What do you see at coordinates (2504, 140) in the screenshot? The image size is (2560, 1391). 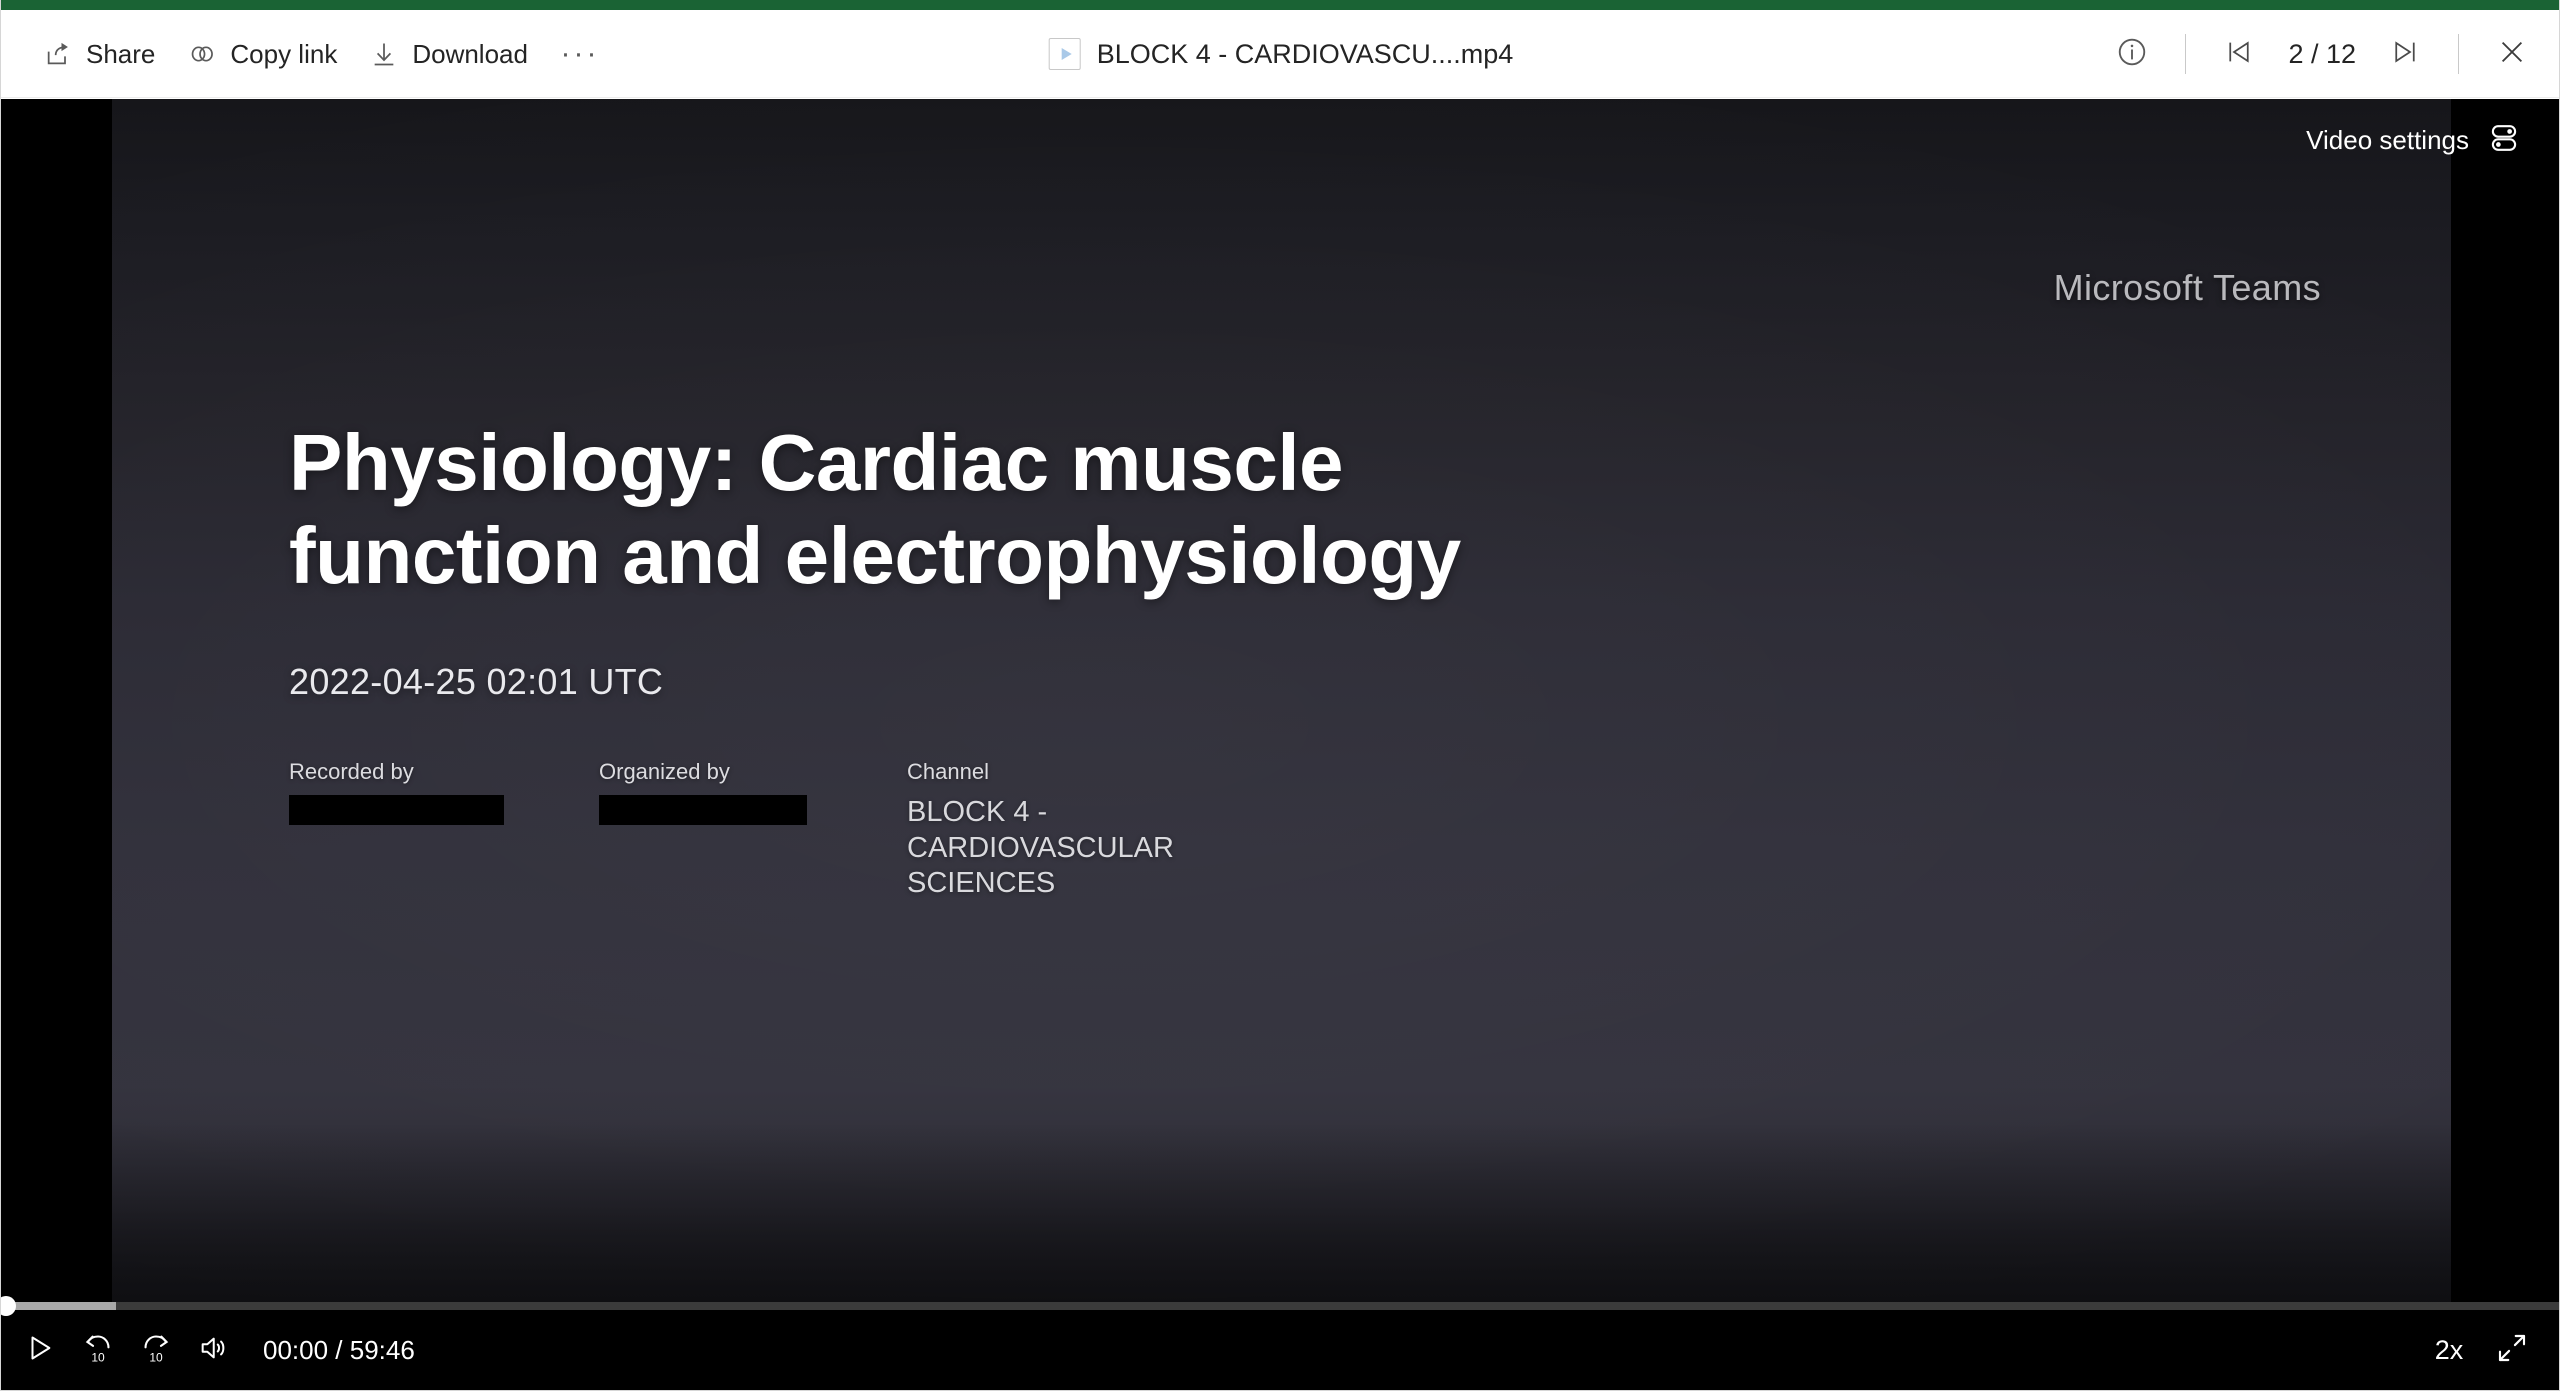 I see `video-settings-toggles-icon` at bounding box center [2504, 140].